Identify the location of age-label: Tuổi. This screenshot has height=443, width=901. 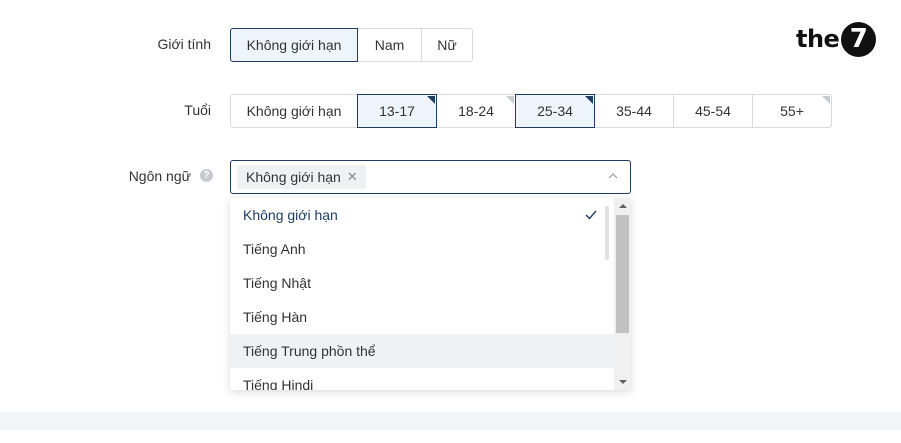
(197, 110).